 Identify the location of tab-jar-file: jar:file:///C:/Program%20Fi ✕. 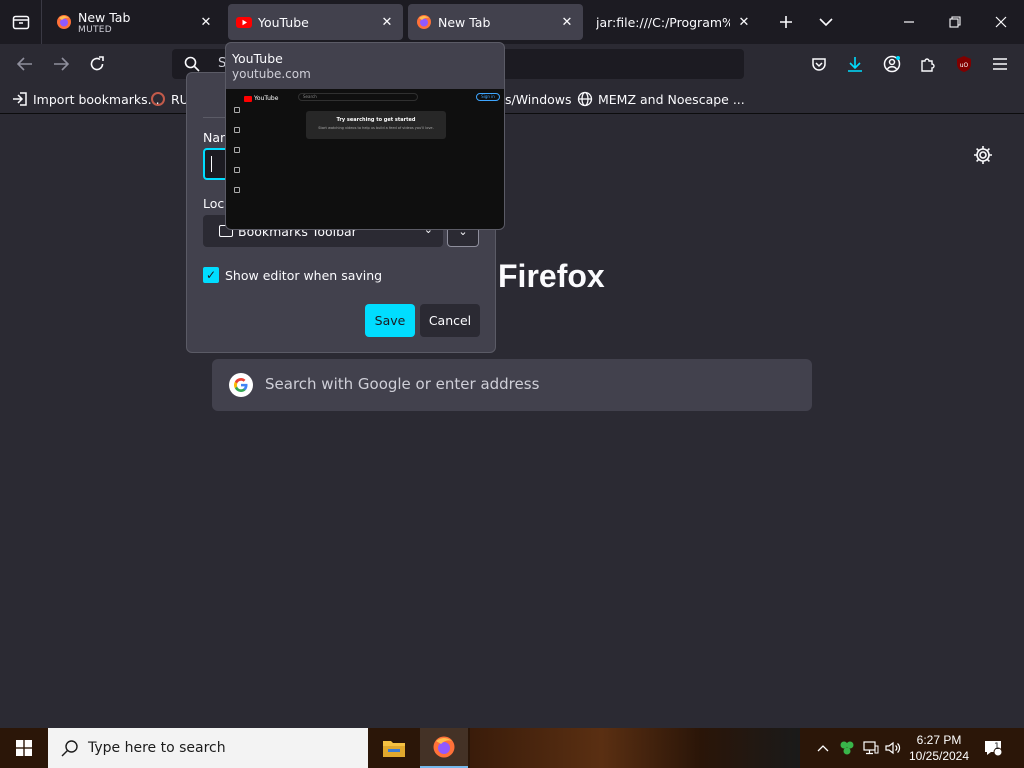
(674, 22).